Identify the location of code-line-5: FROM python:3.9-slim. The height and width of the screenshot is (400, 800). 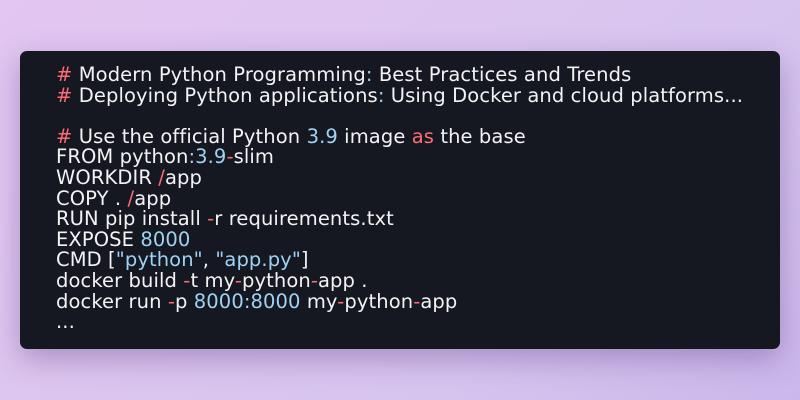
(418, 157).